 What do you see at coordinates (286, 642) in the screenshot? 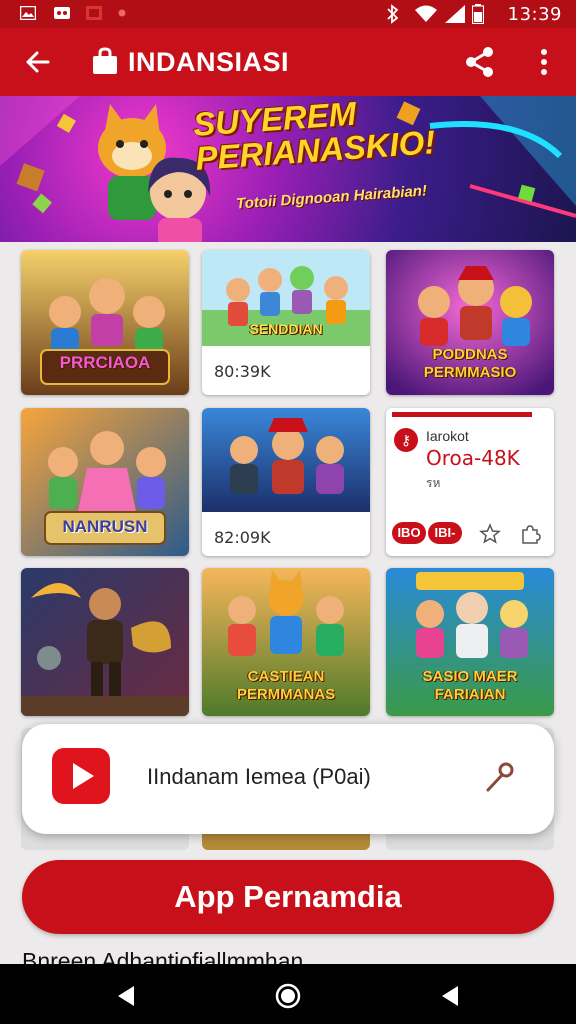
I see `game-card: CASTIEAN PERMMANAS` at bounding box center [286, 642].